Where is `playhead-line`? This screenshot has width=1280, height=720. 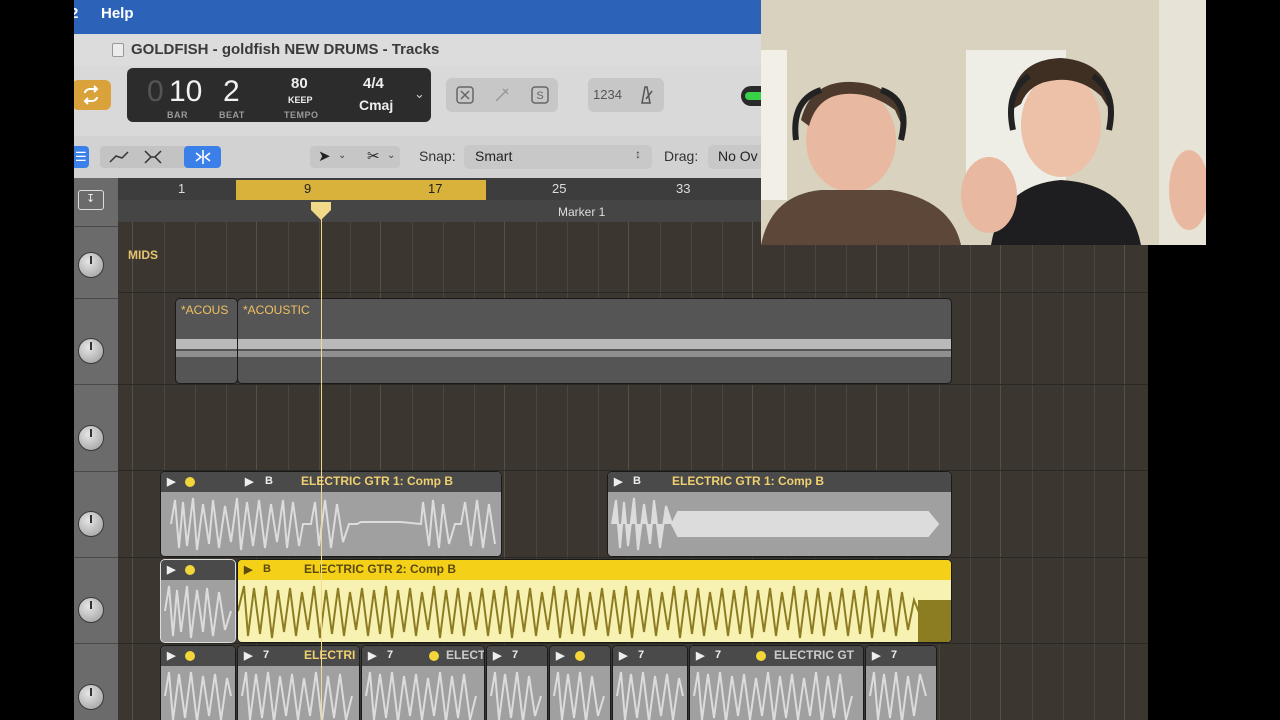 playhead-line is located at coordinates (321, 466).